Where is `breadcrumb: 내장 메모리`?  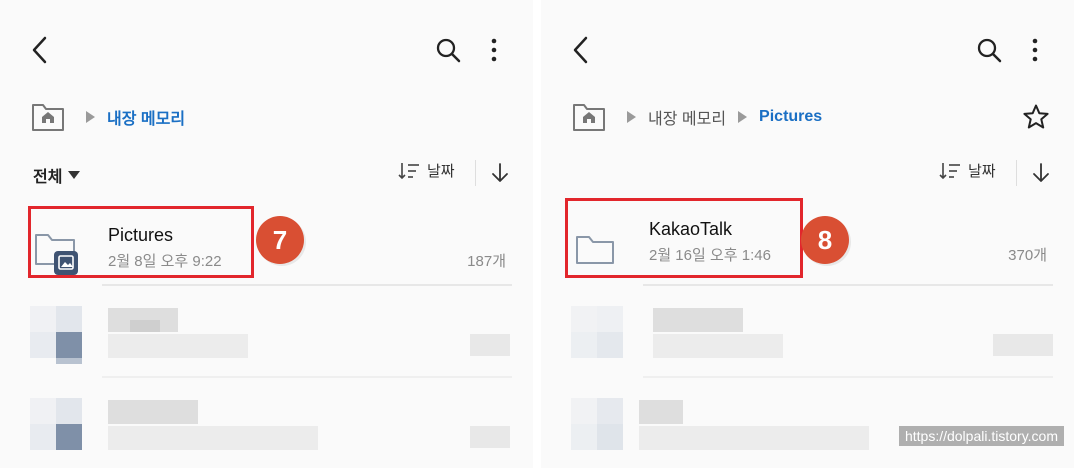
breadcrumb: 내장 메모리 is located at coordinates (134, 117).